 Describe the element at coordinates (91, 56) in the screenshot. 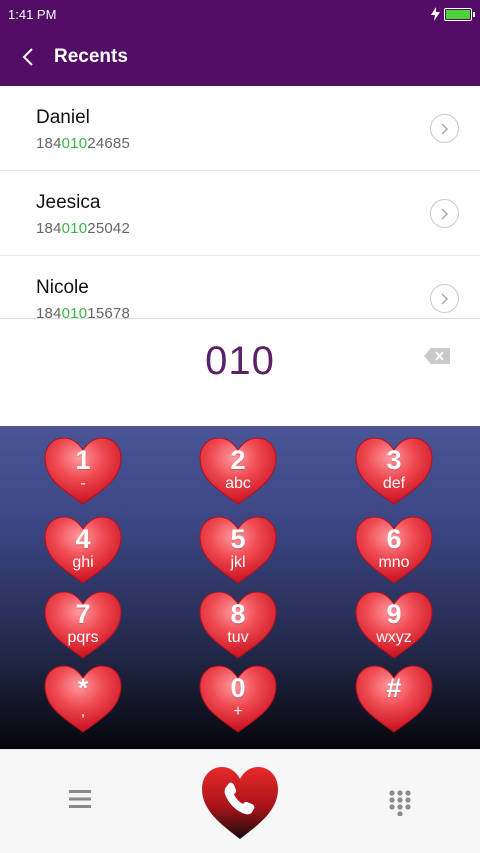

I see `page-title: Recents` at that location.